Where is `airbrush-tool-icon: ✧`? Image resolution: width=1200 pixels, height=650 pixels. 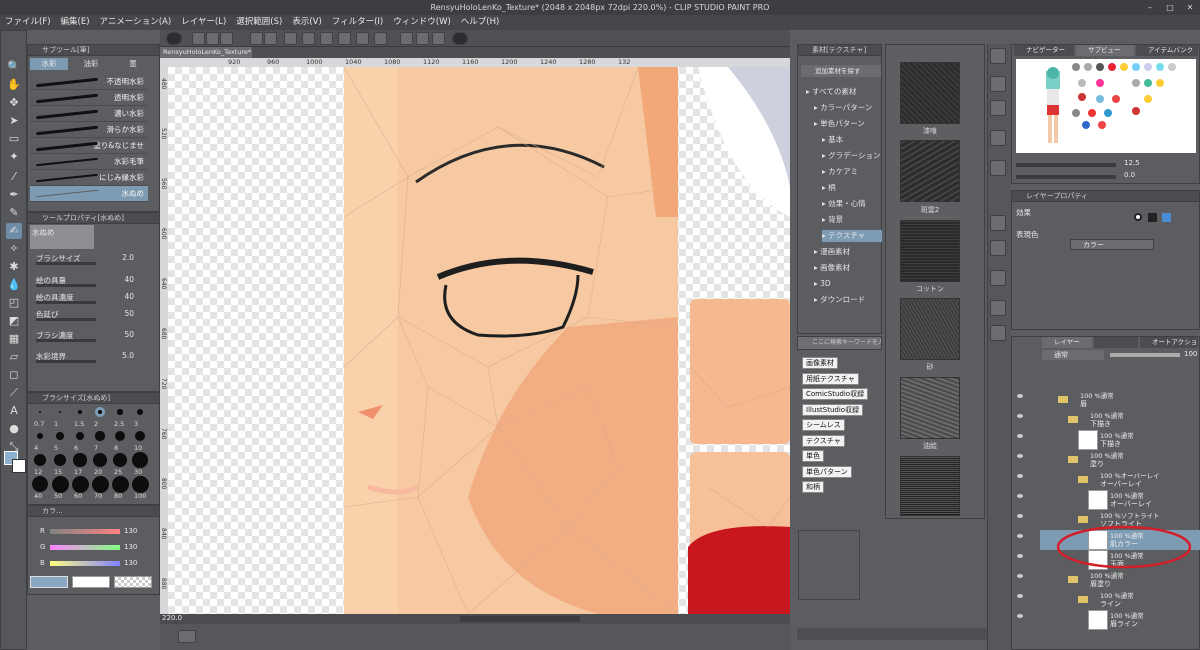 airbrush-tool-icon: ✧ is located at coordinates (14, 249).